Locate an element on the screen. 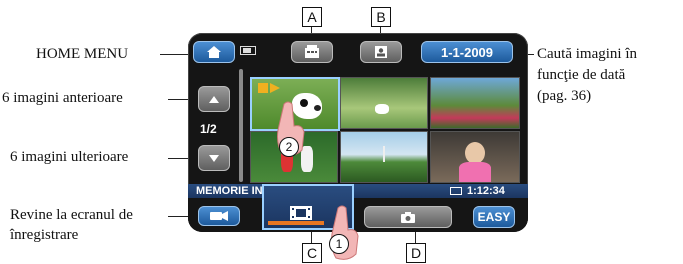  photo-list-button is located at coordinates (381, 52).